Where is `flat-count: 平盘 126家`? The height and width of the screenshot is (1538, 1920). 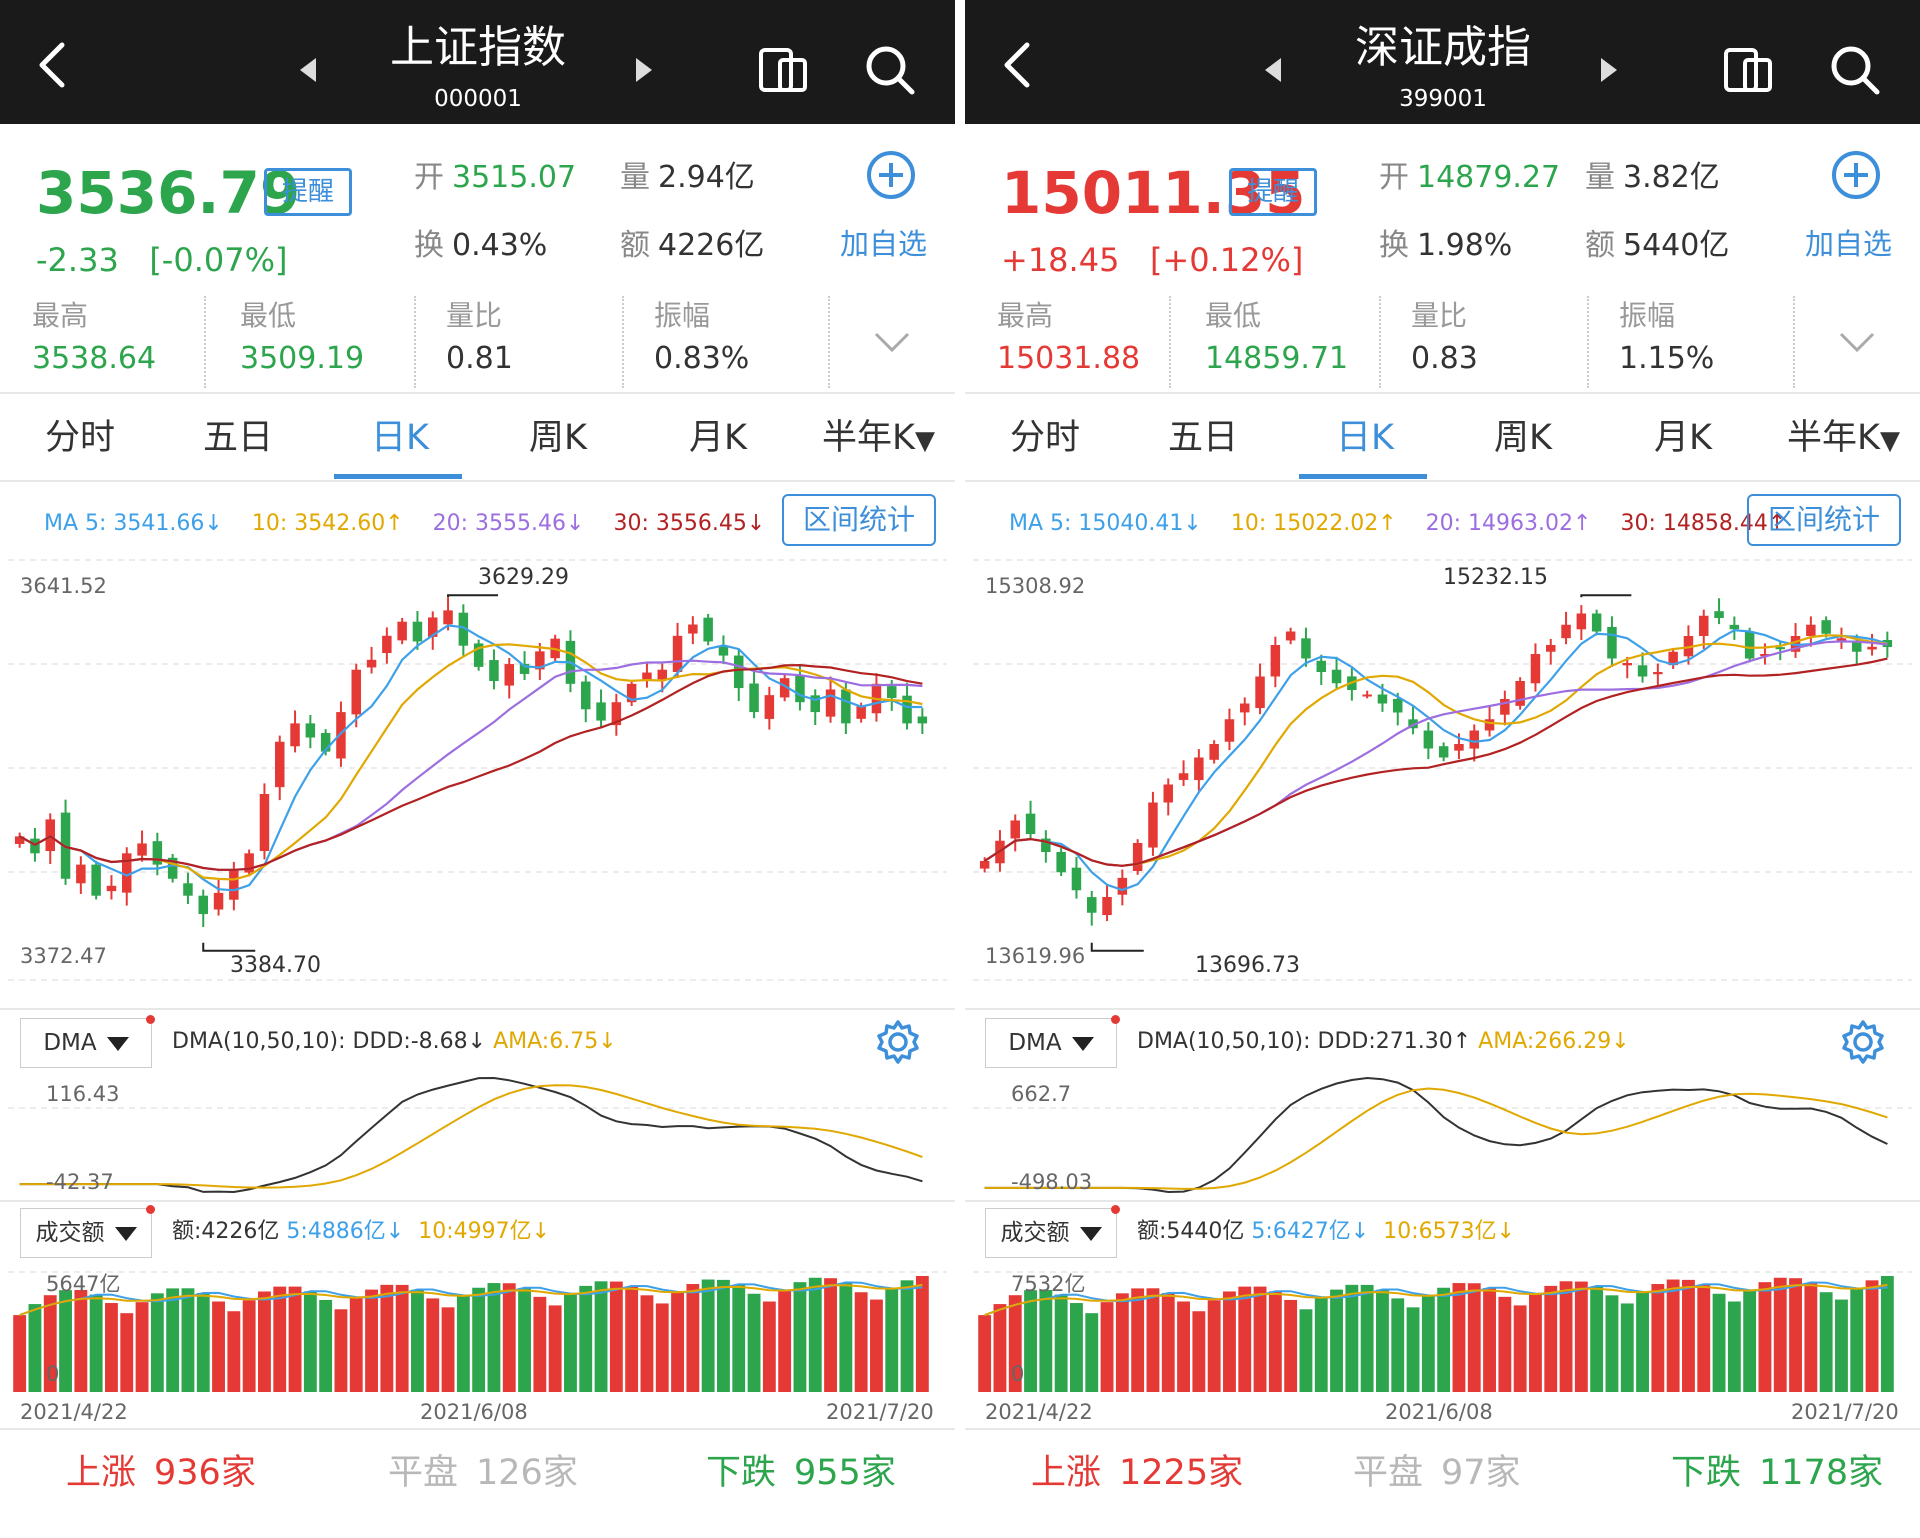
flat-count: 平盘 126家 is located at coordinates (483, 1473).